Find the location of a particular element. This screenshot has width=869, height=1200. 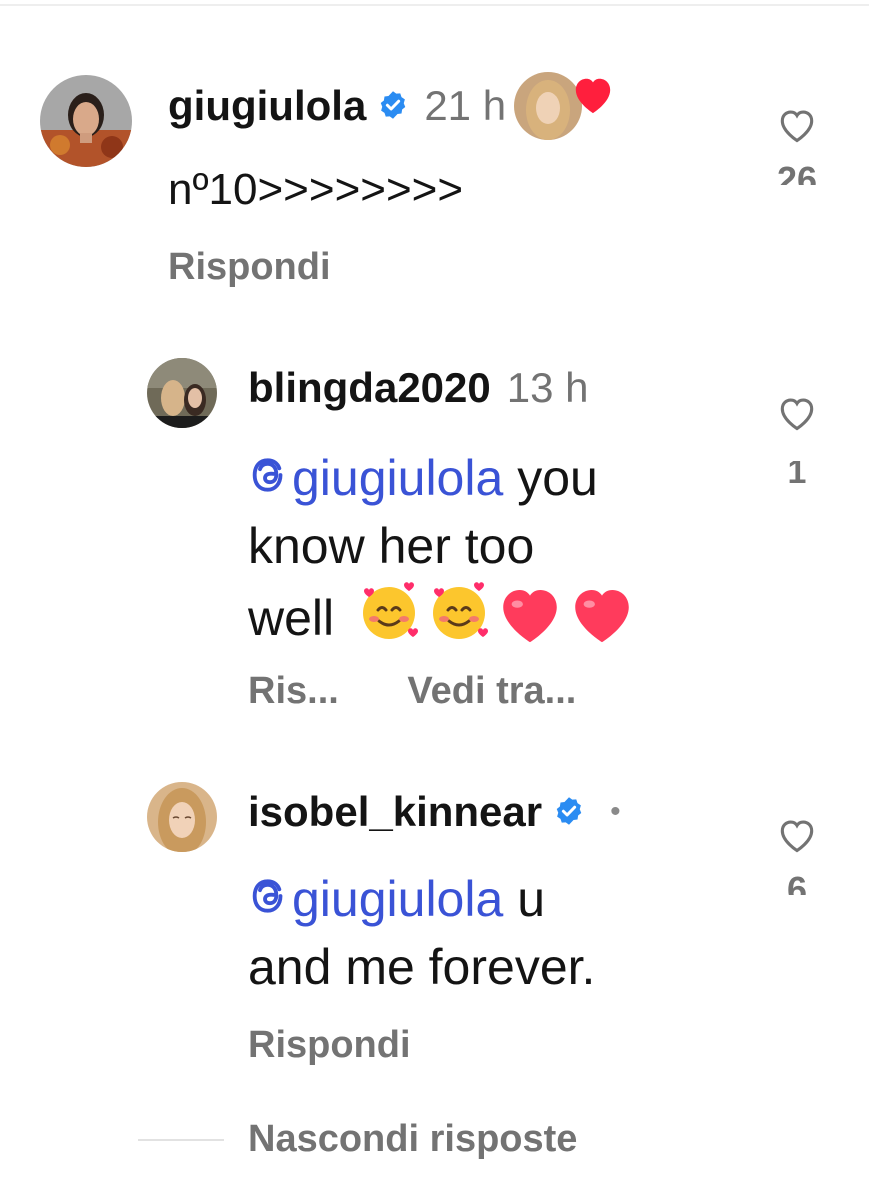

username: blingda2020 is located at coordinates (369, 388).